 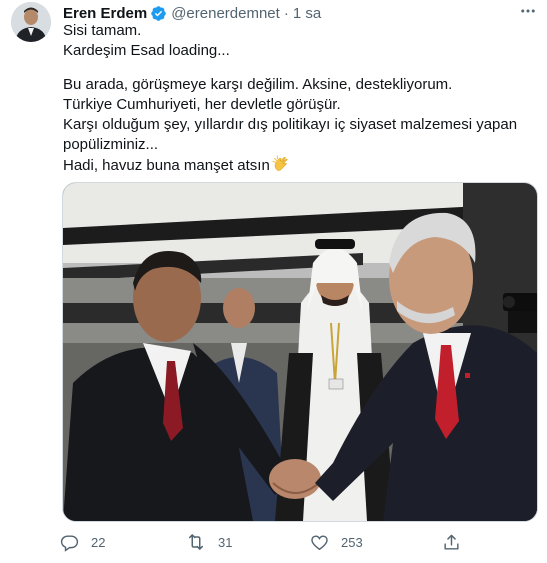 What do you see at coordinates (225, 542) in the screenshot?
I see `retweet-count: 31` at bounding box center [225, 542].